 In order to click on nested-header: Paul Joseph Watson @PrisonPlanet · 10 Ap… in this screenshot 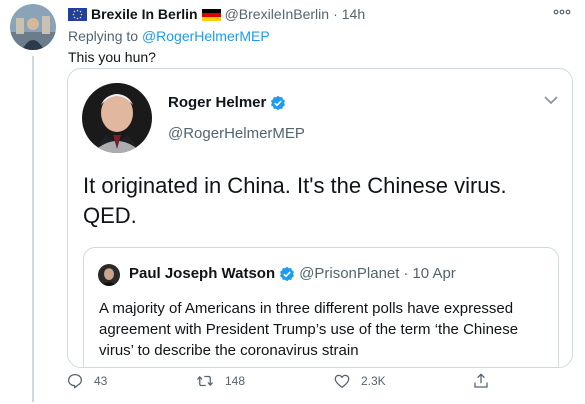, I will do `click(292, 273)`.